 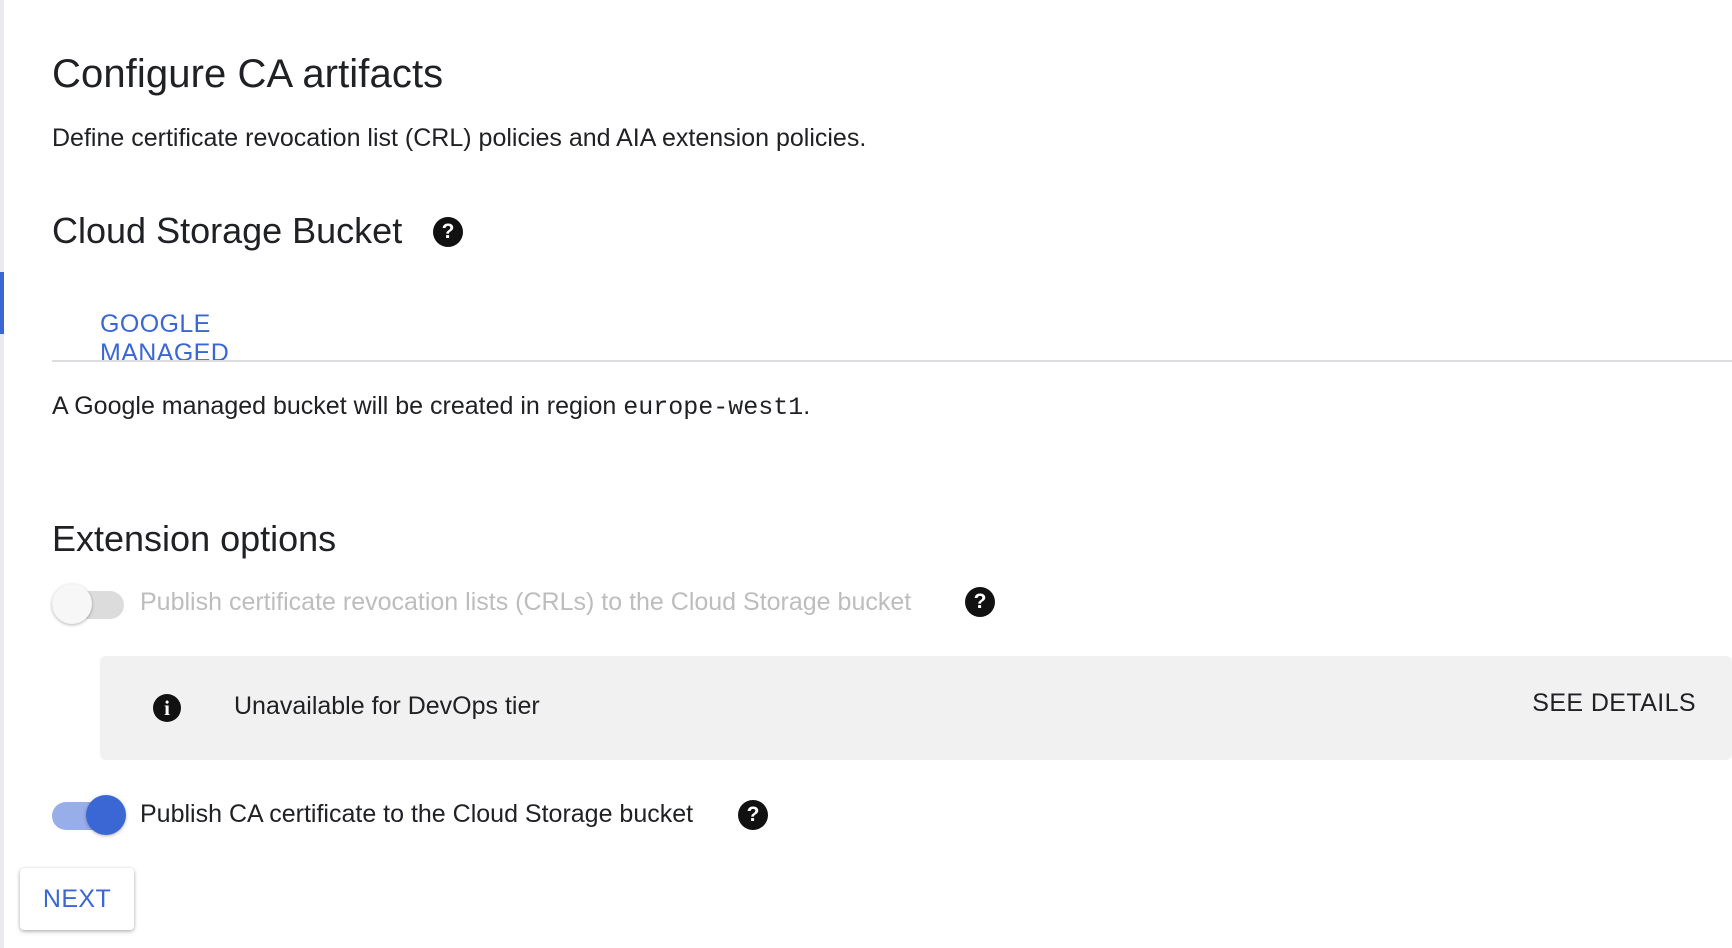 I want to click on publish-ca-certificate-toggle, so click(x=89, y=815).